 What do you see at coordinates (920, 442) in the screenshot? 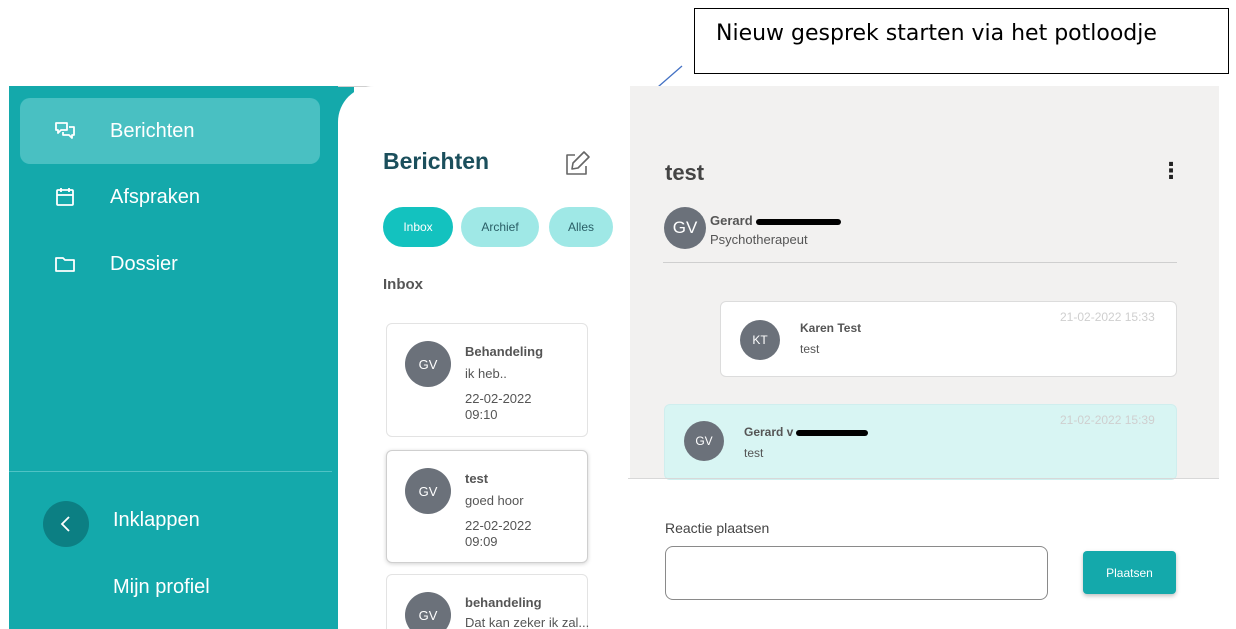
I see `message-bubble: GV Gerard v test 21-02-2022 15:39` at bounding box center [920, 442].